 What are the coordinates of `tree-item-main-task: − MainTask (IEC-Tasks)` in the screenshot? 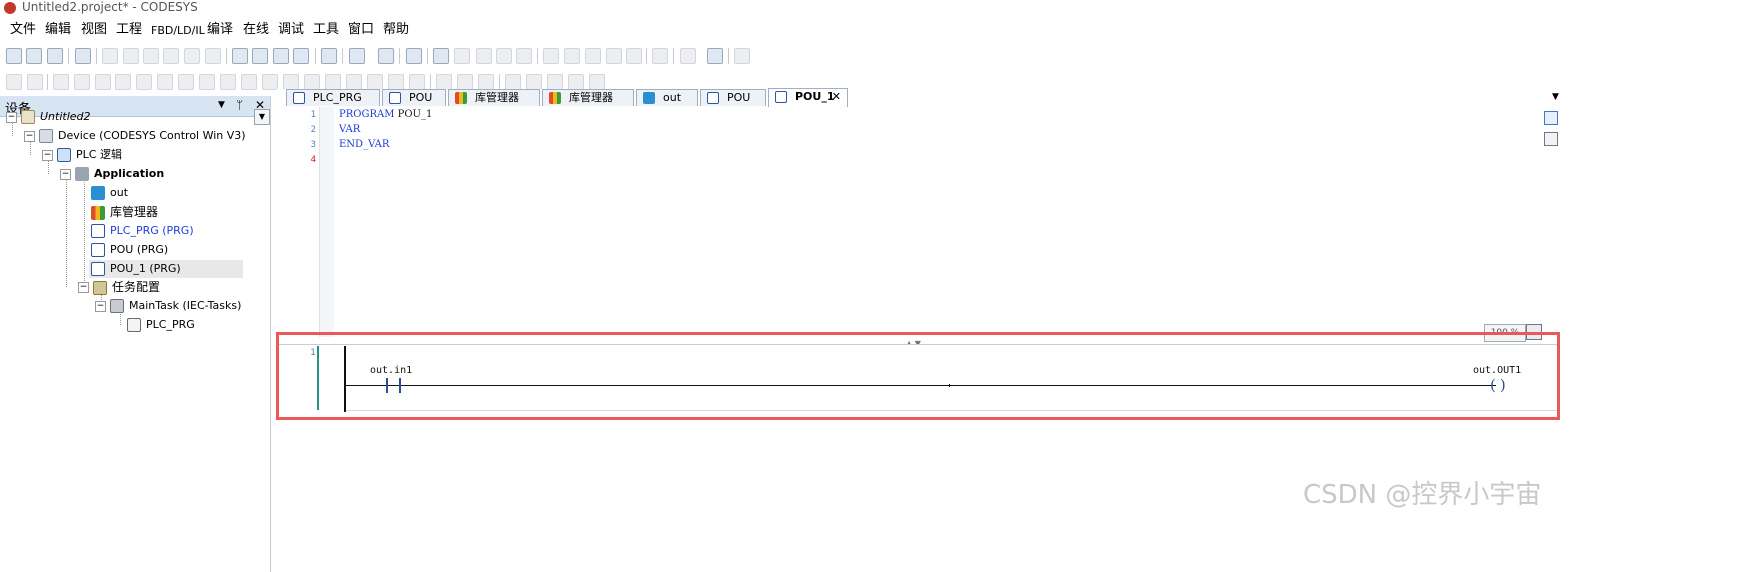 It's located at (168, 306).